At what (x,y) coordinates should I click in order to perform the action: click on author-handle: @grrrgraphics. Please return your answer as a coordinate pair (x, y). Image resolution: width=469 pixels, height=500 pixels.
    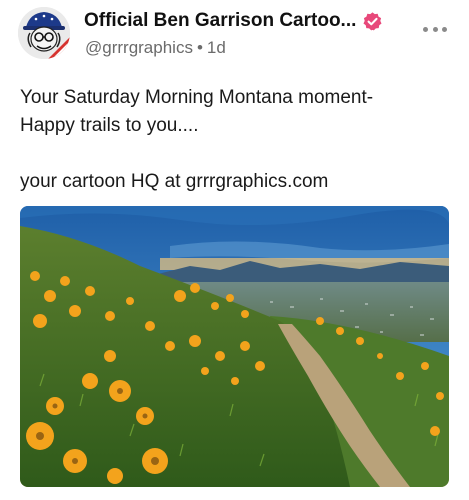
    Looking at the image, I should click on (139, 47).